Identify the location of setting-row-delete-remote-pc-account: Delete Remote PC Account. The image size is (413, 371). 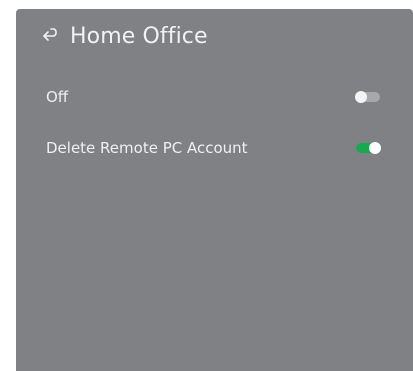
(213, 148).